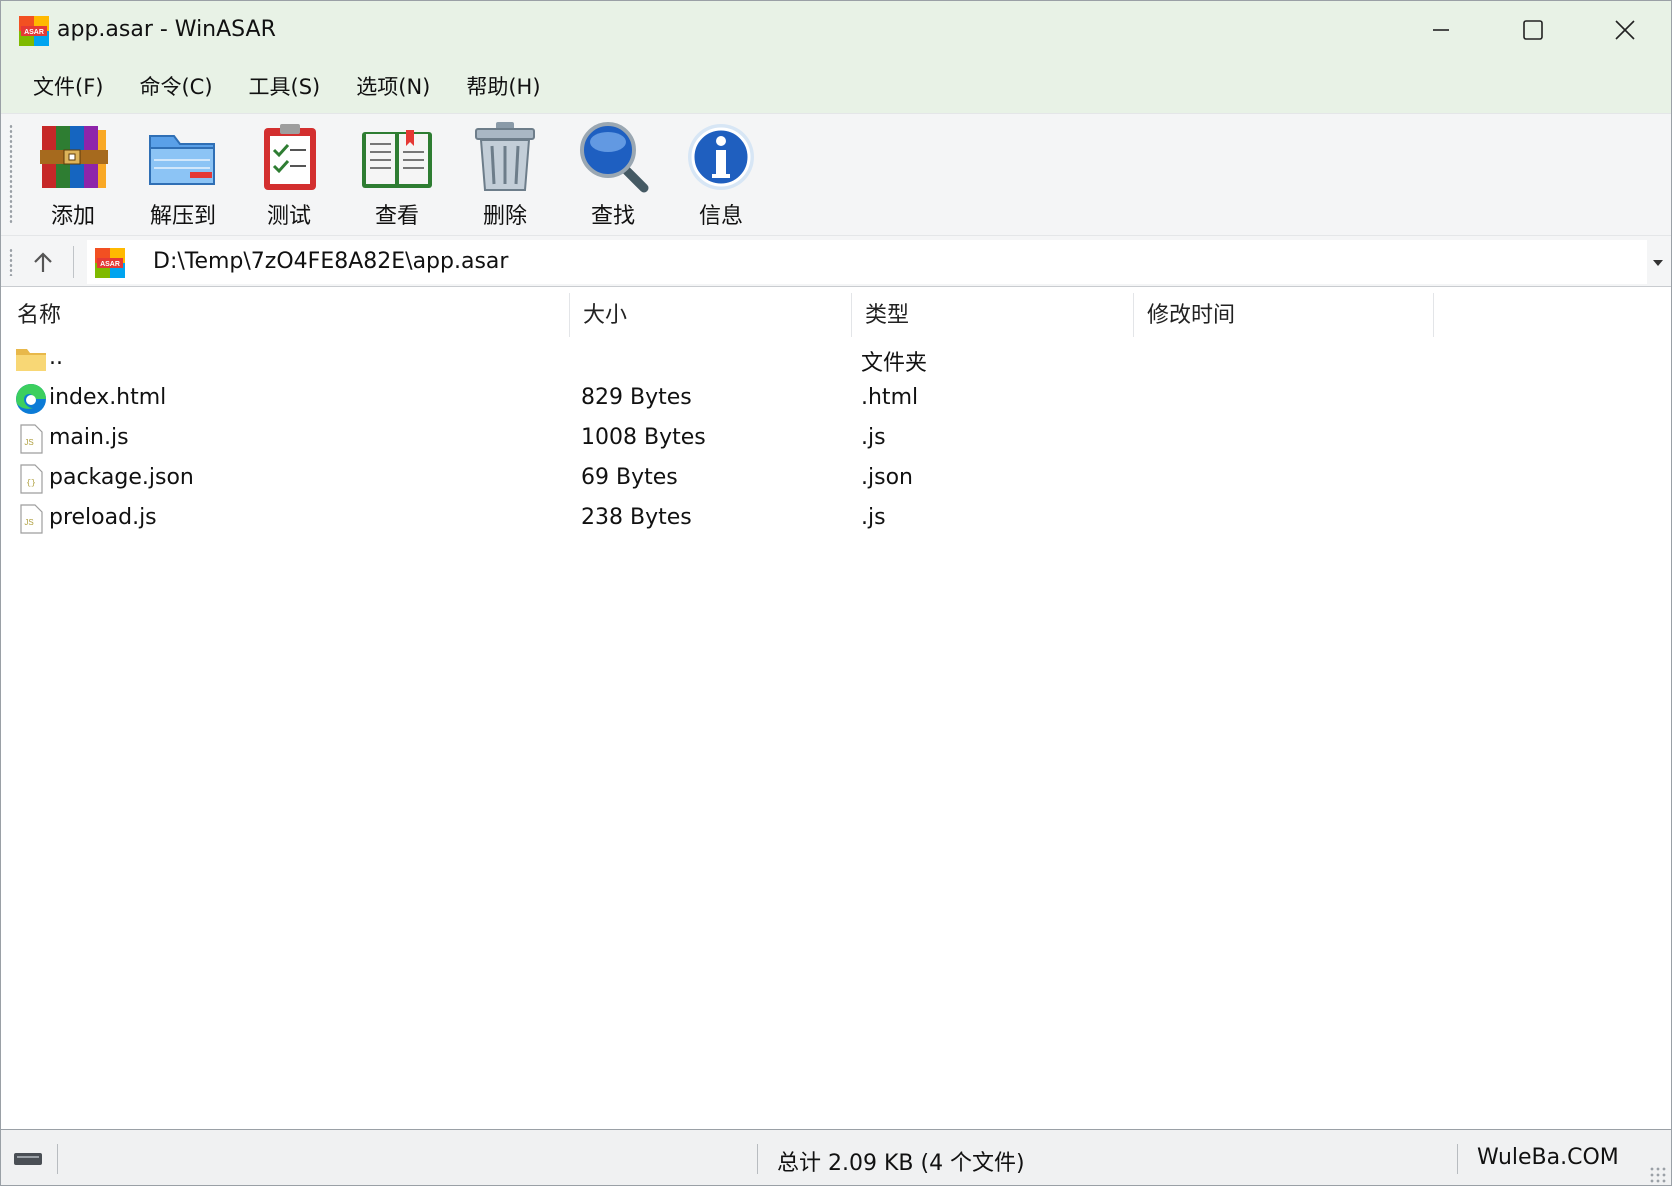  What do you see at coordinates (503, 86) in the screenshot?
I see `menu-help: 帮助(H)` at bounding box center [503, 86].